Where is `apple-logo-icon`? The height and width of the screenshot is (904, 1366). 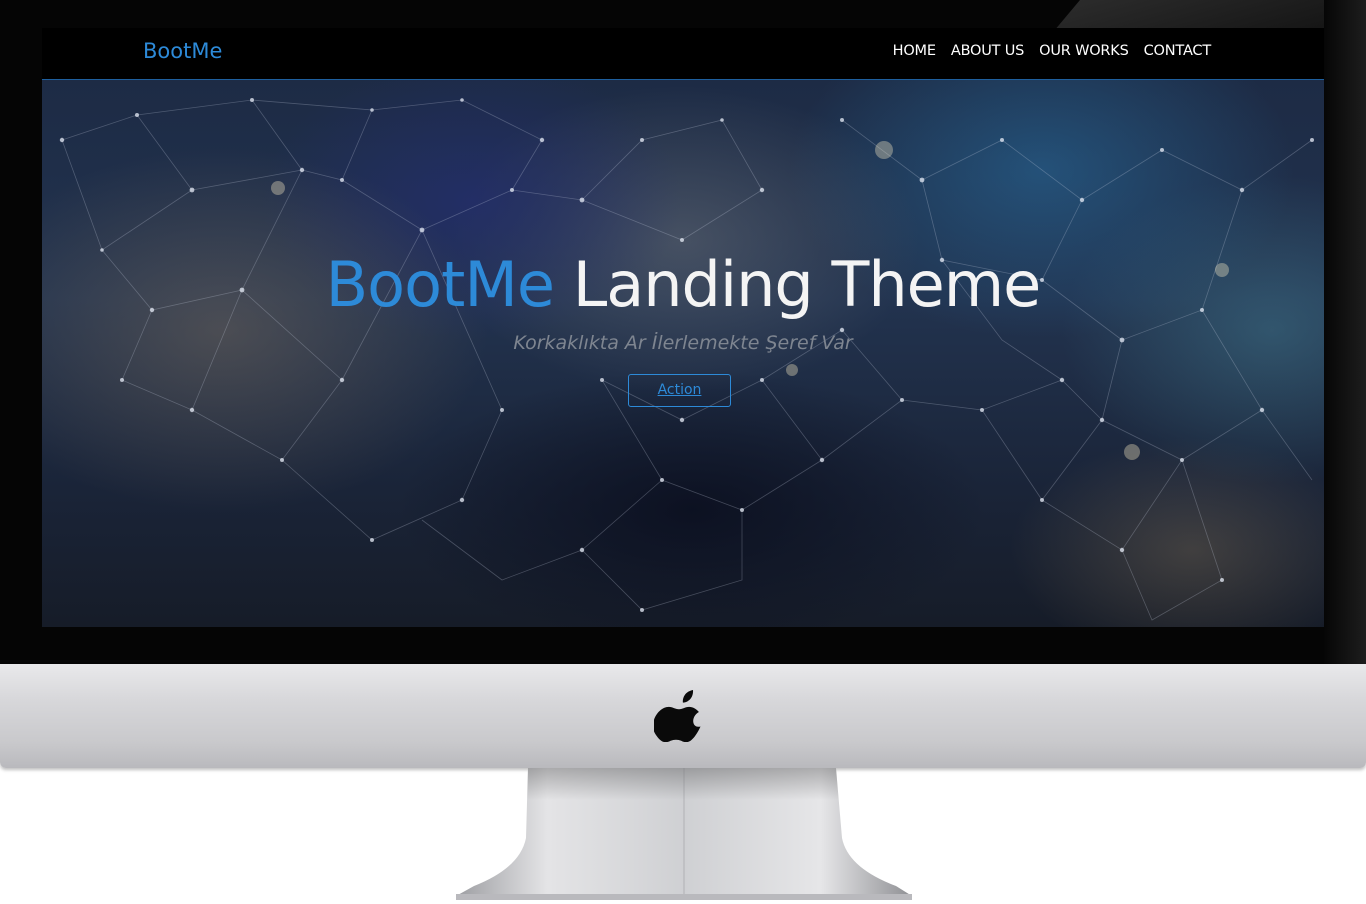 apple-logo-icon is located at coordinates (677, 716).